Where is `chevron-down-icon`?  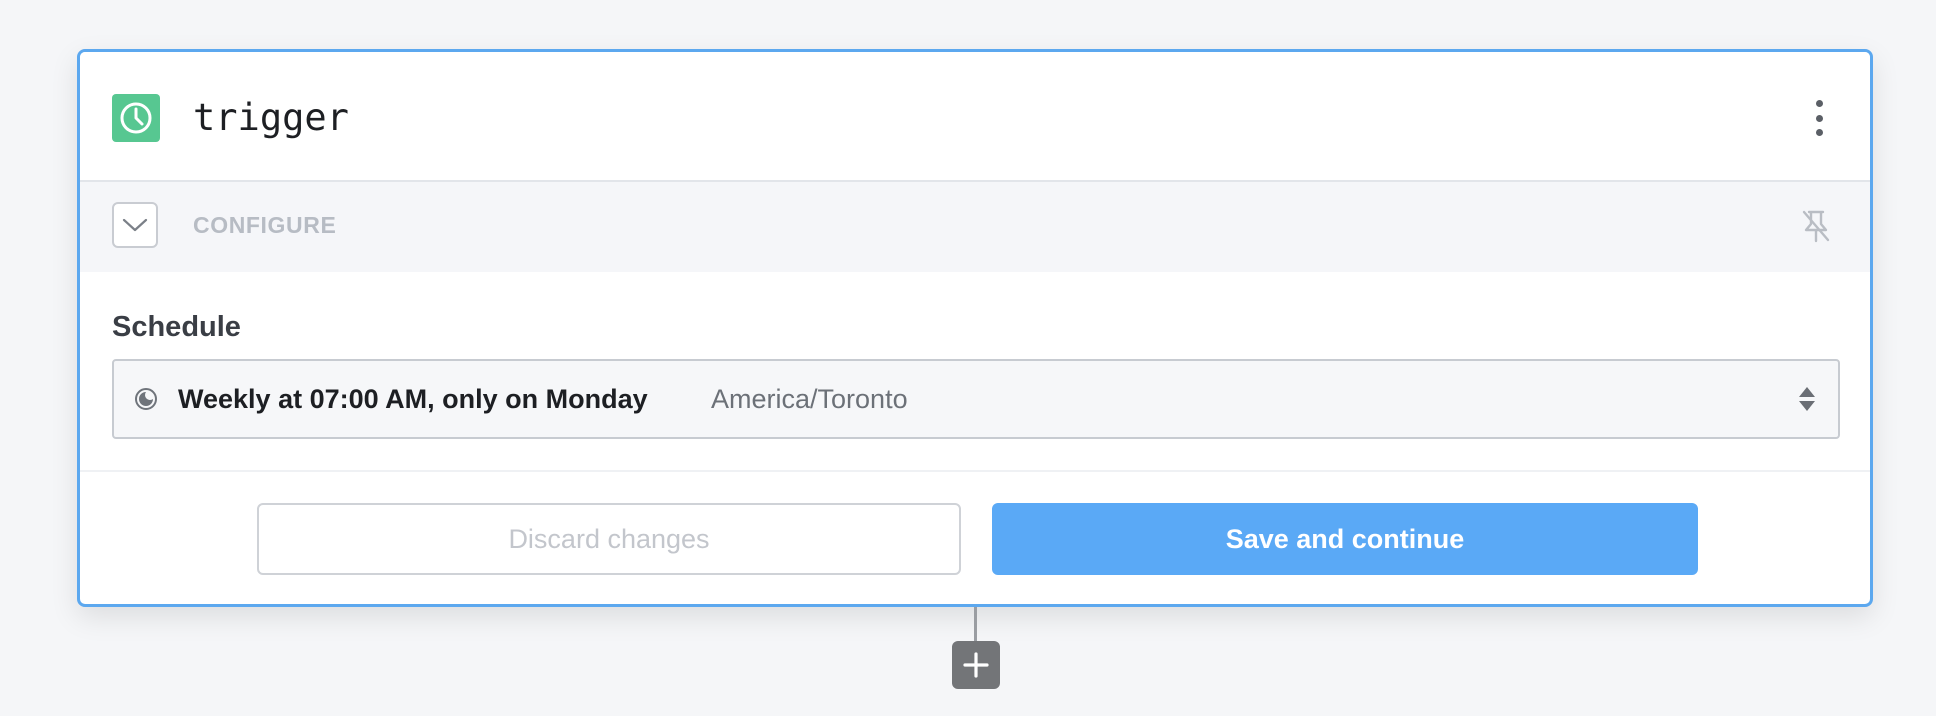 chevron-down-icon is located at coordinates (135, 225).